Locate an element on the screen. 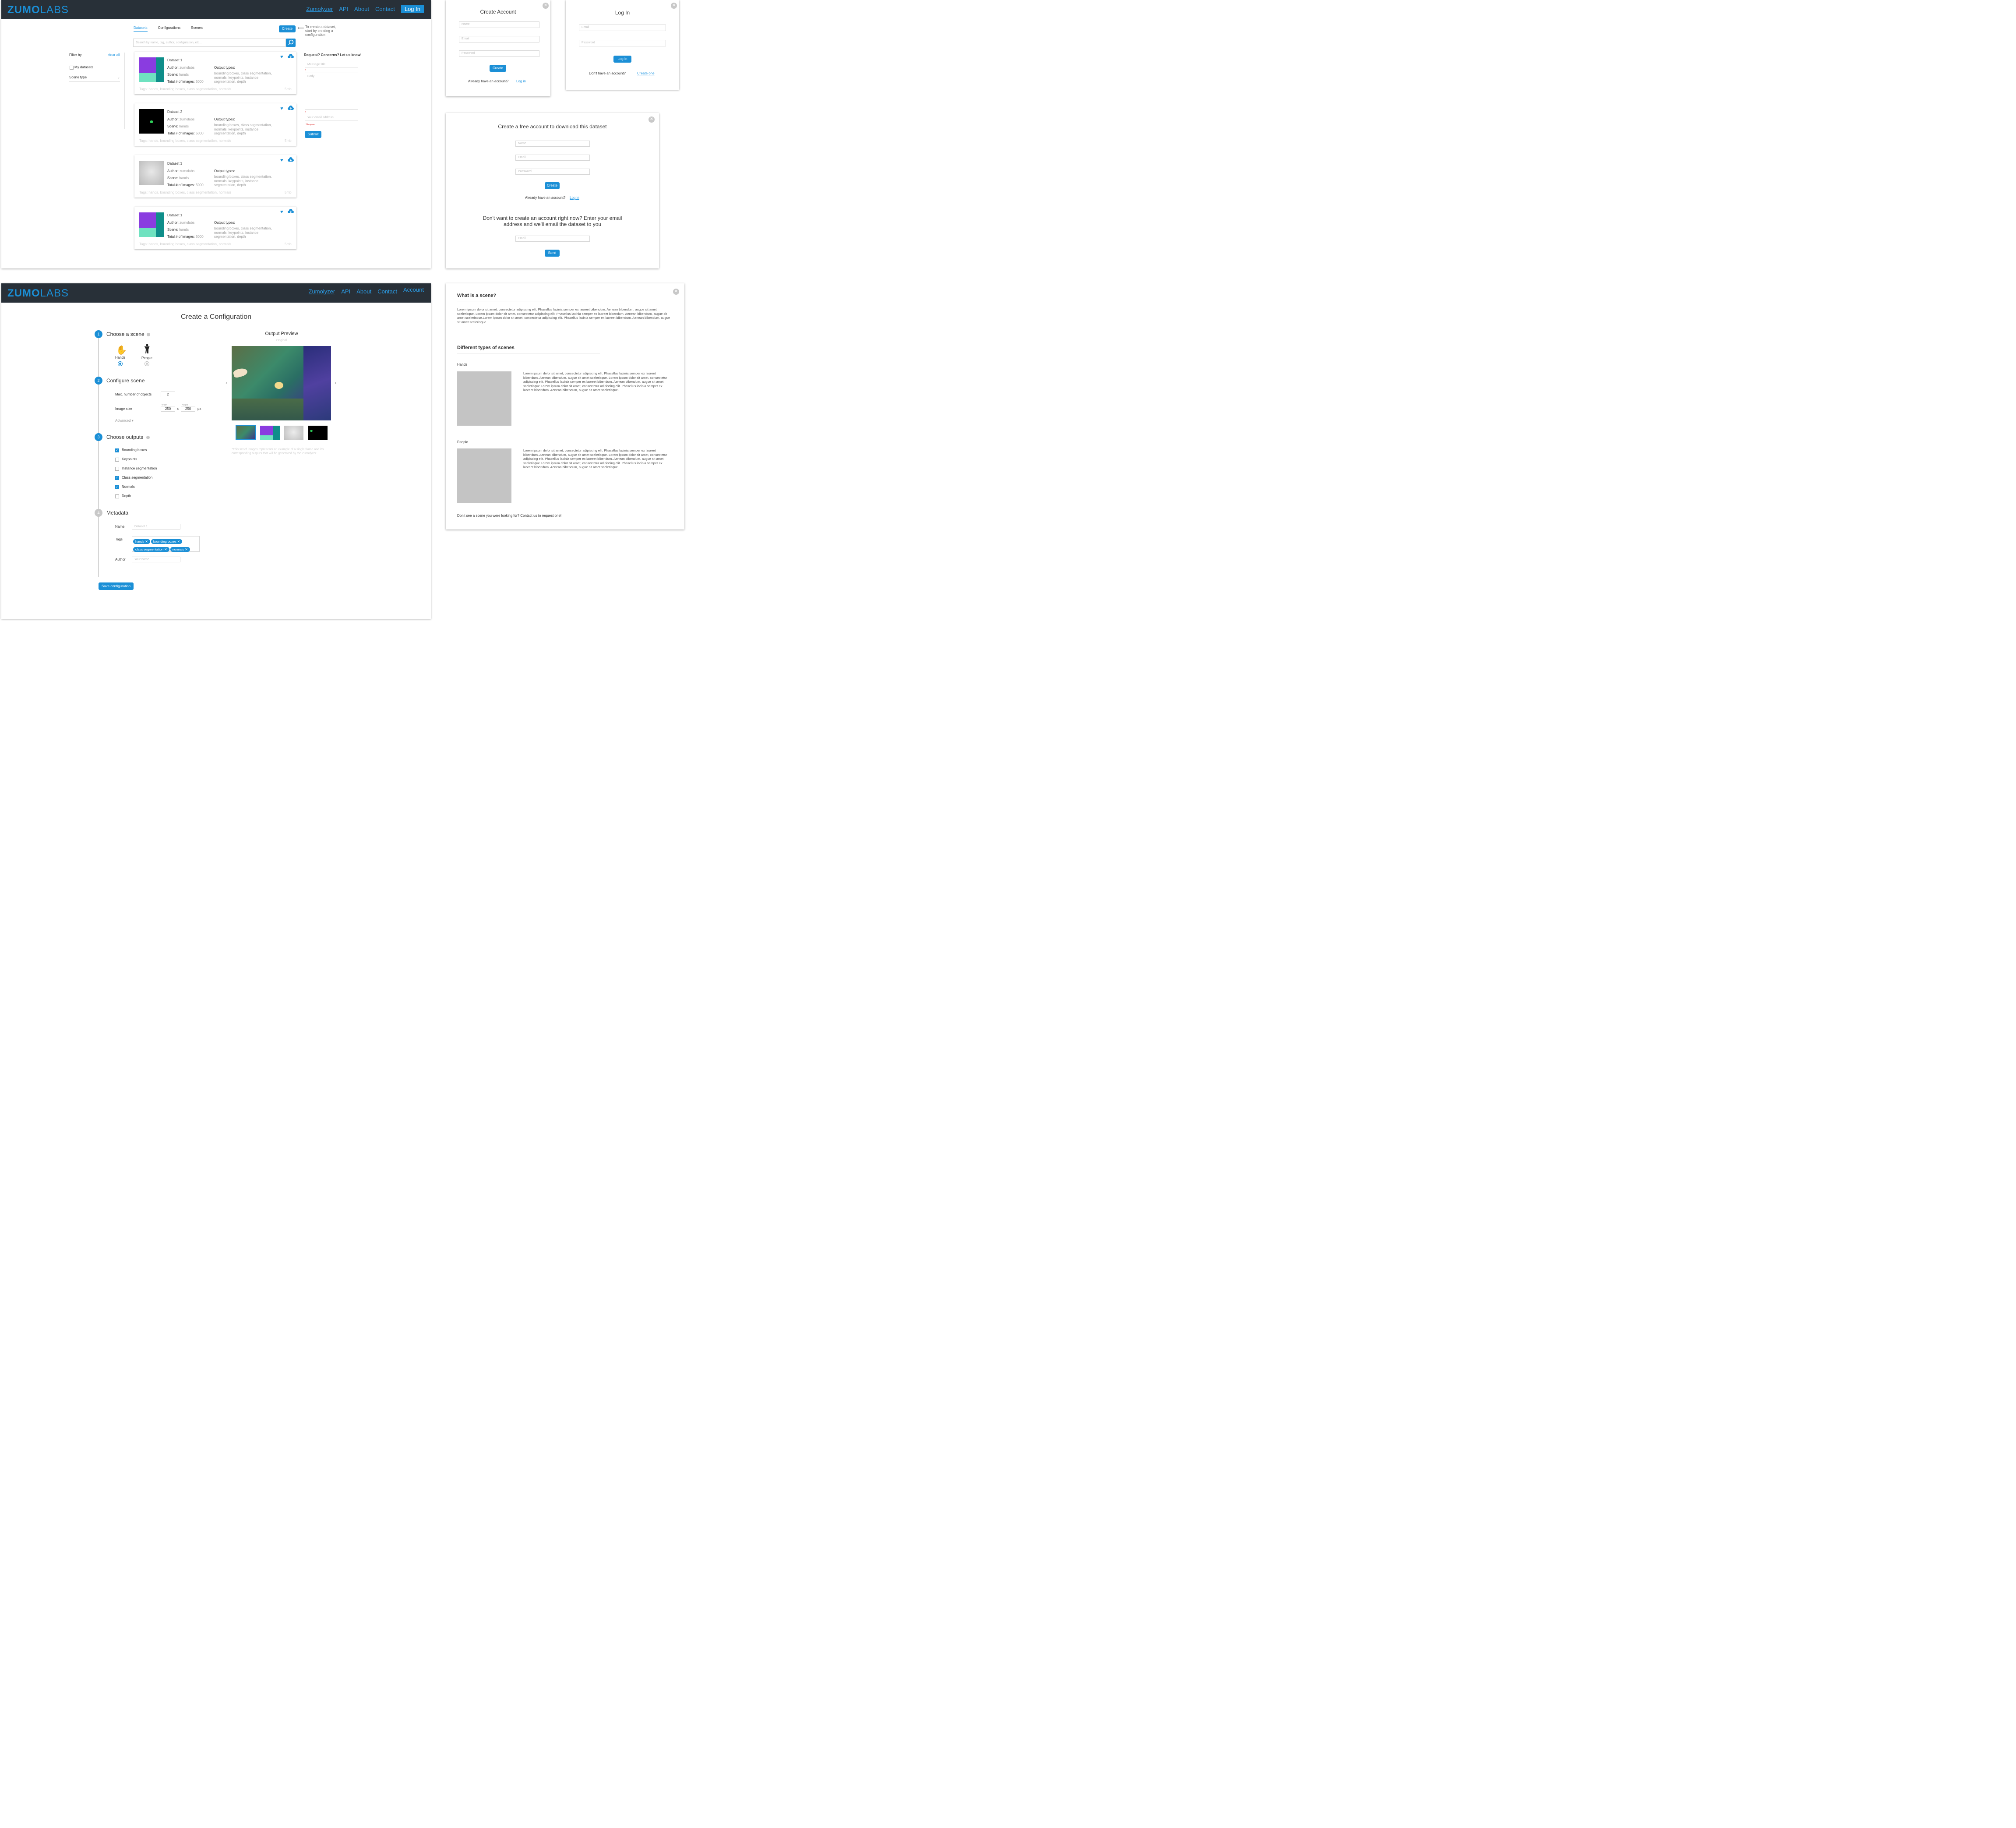 This screenshot has height=1828, width=2016. name-label: Name is located at coordinates (120, 527).